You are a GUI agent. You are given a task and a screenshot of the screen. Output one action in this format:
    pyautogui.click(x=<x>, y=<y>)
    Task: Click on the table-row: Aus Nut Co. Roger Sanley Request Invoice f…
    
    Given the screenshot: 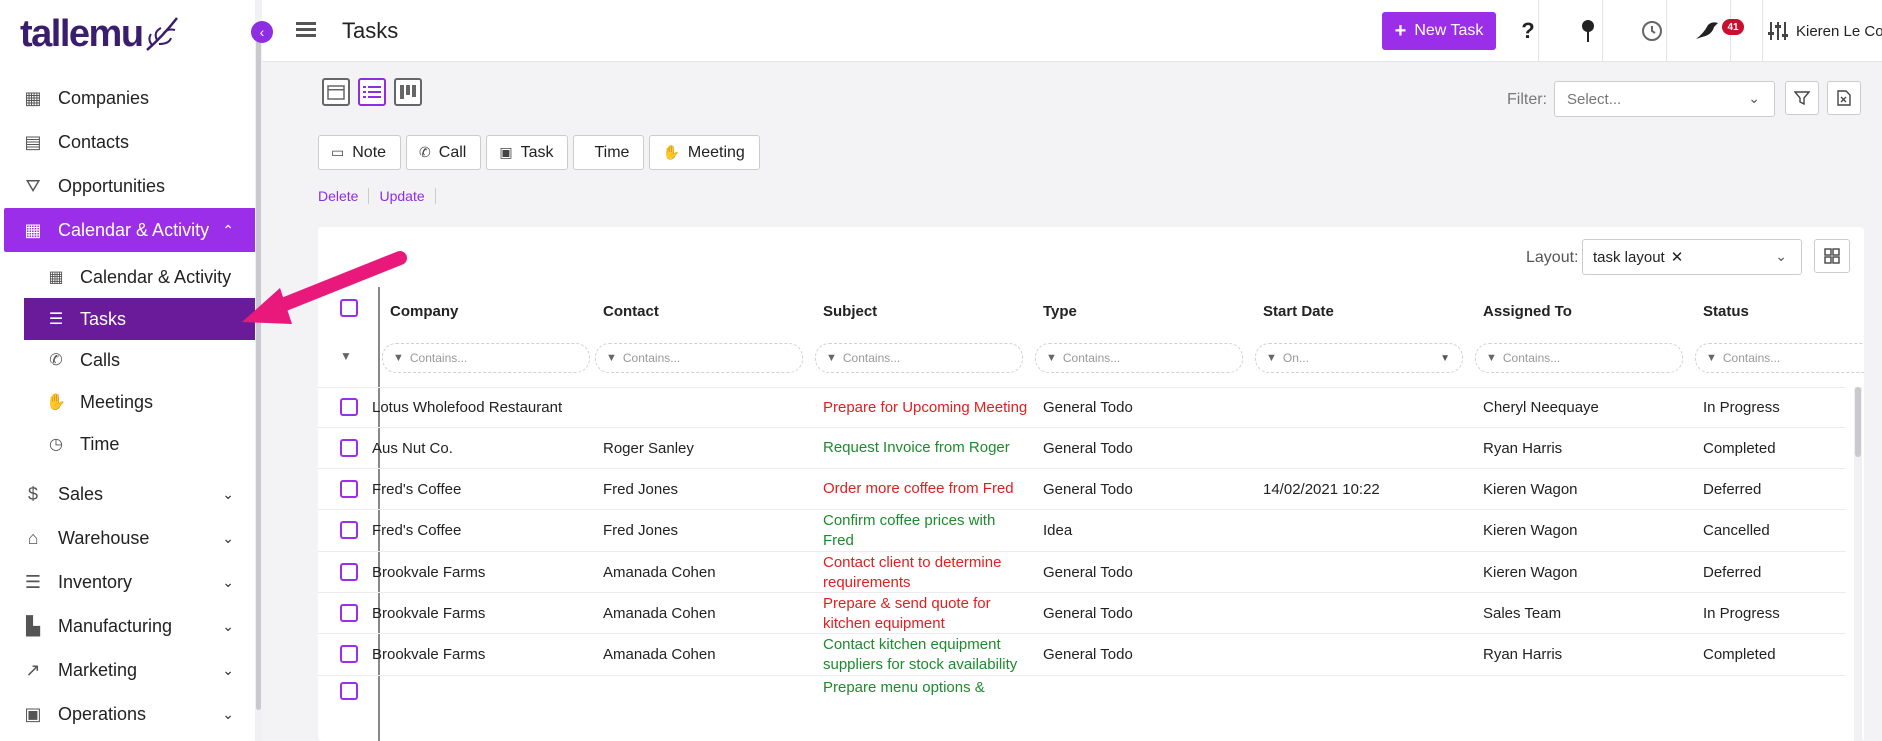 What is the action you would take?
    pyautogui.click(x=1082, y=447)
    